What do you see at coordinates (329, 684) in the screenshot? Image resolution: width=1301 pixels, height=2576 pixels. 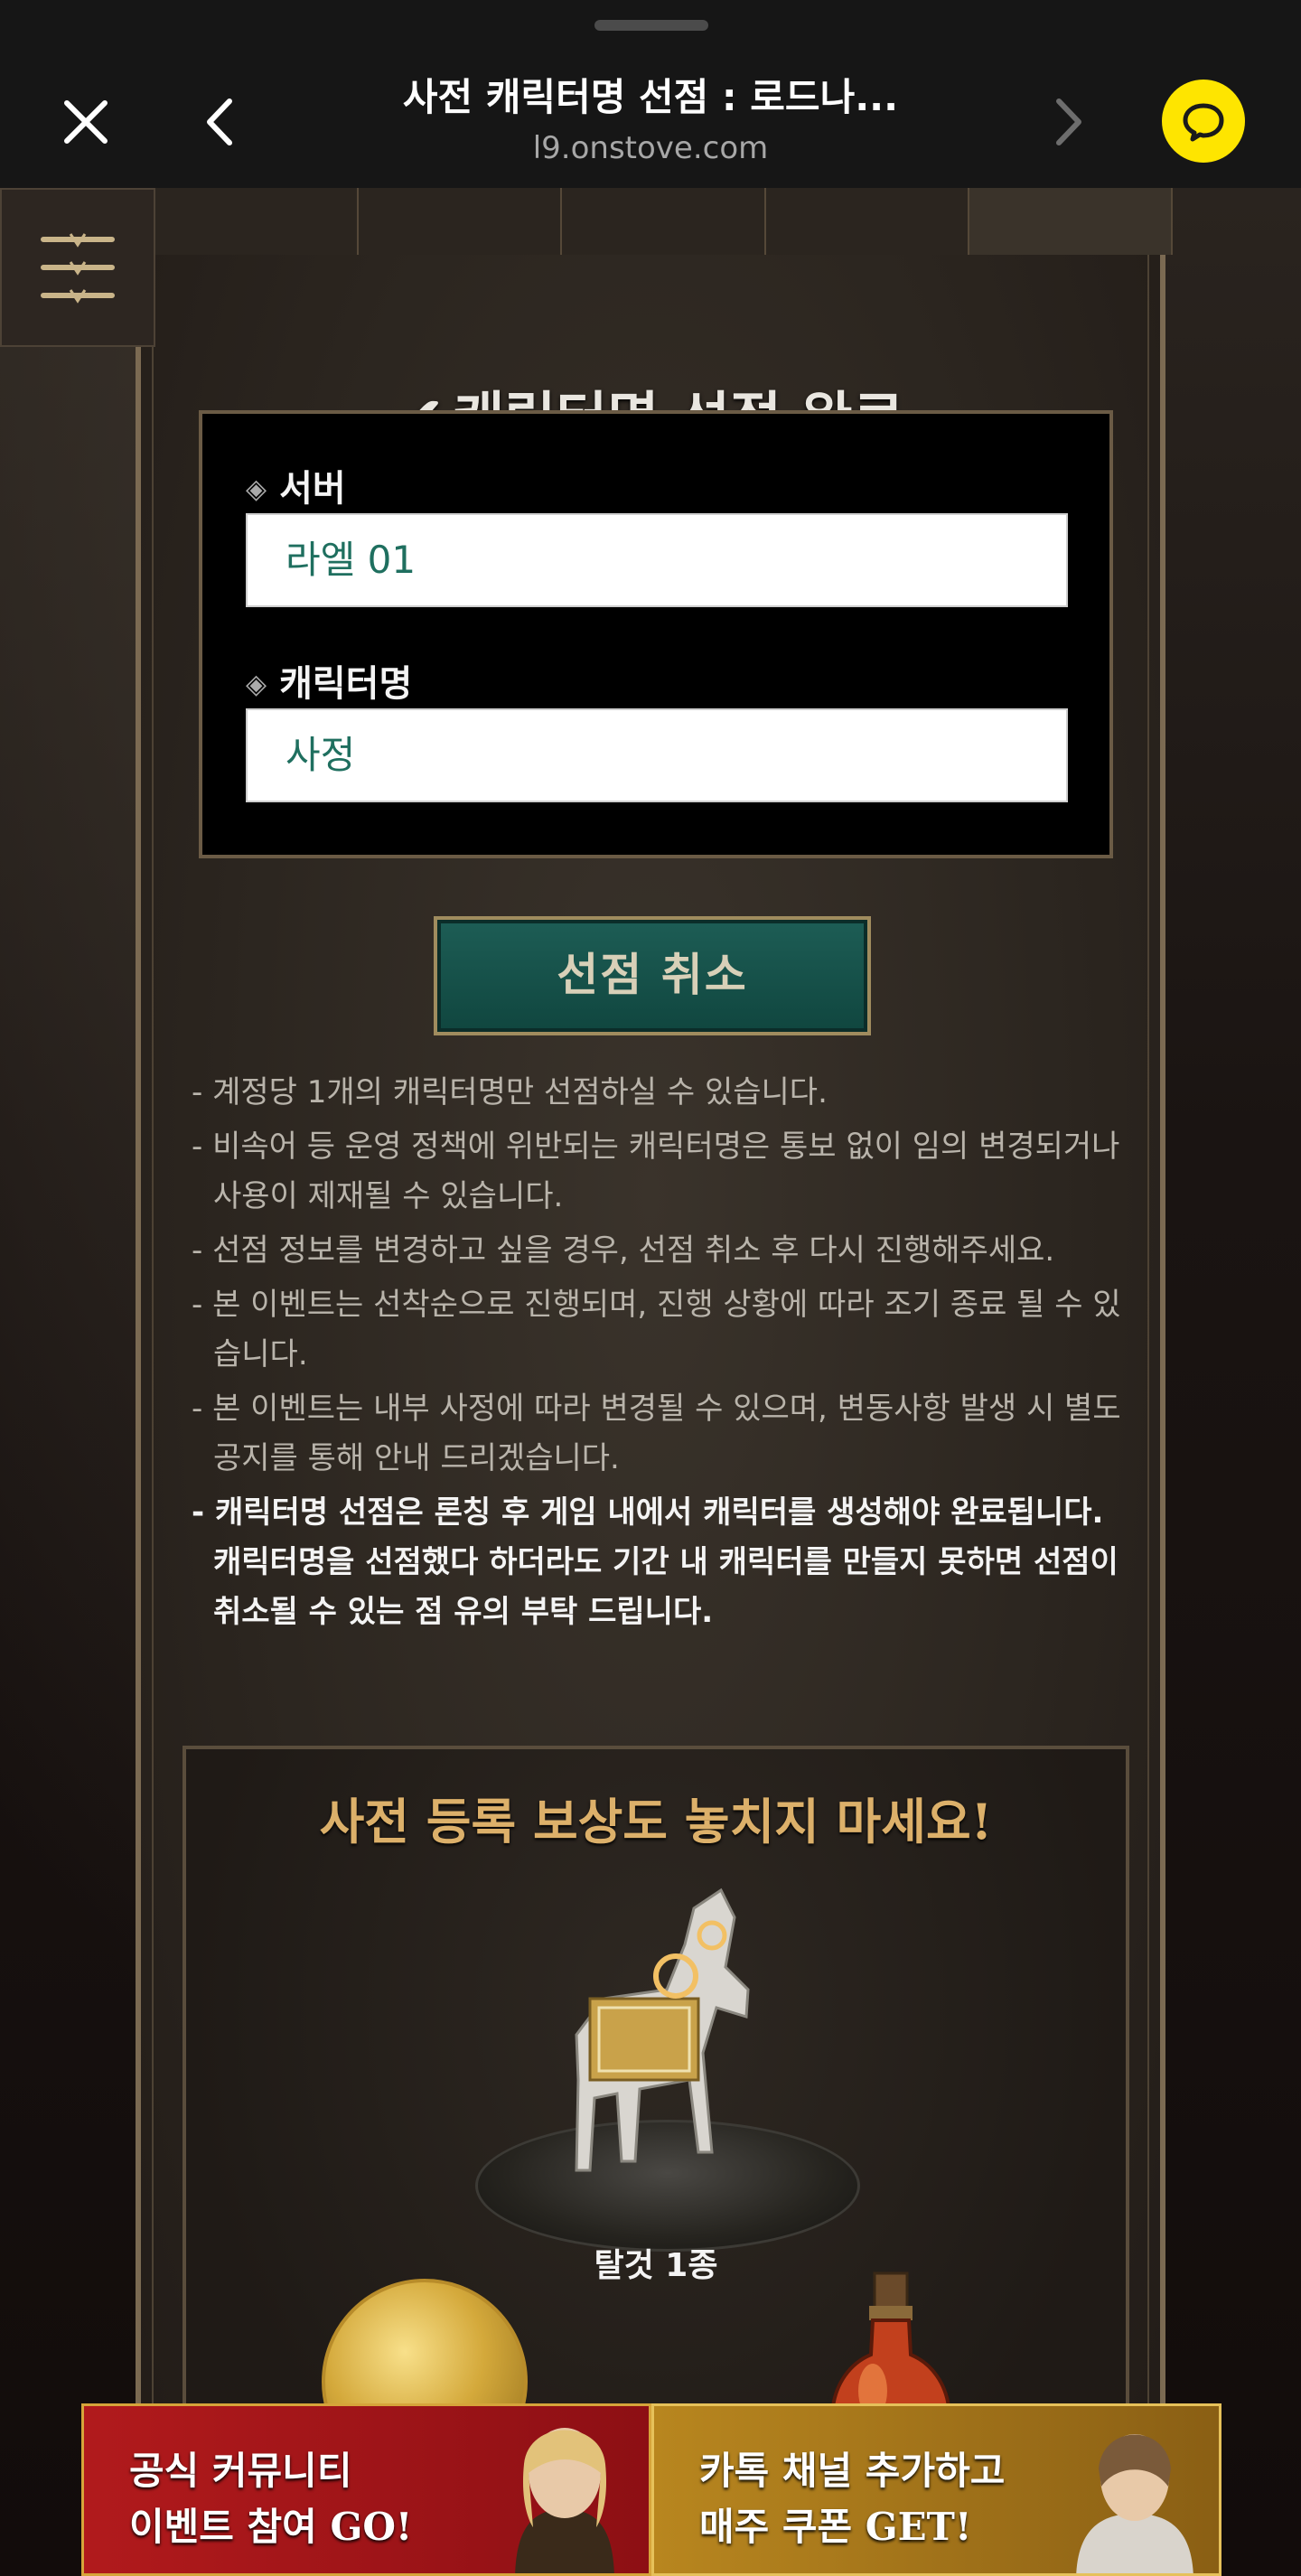 I see `character-name-label: ◈ 캐릭터명` at bounding box center [329, 684].